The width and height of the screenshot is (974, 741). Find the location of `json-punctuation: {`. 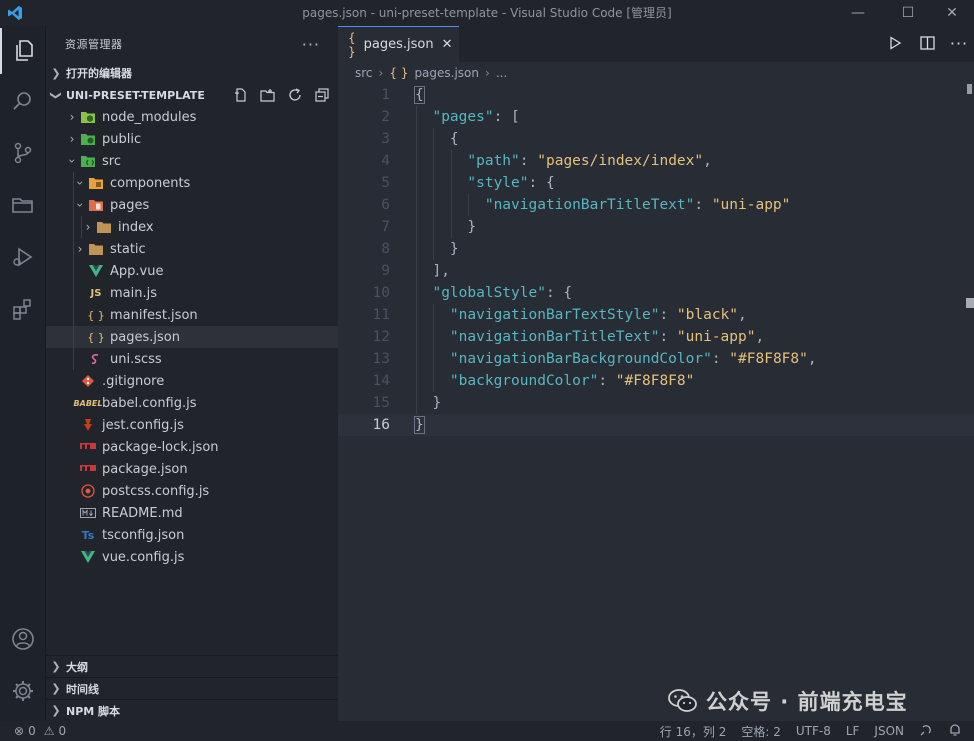

json-punctuation: { is located at coordinates (437, 139).